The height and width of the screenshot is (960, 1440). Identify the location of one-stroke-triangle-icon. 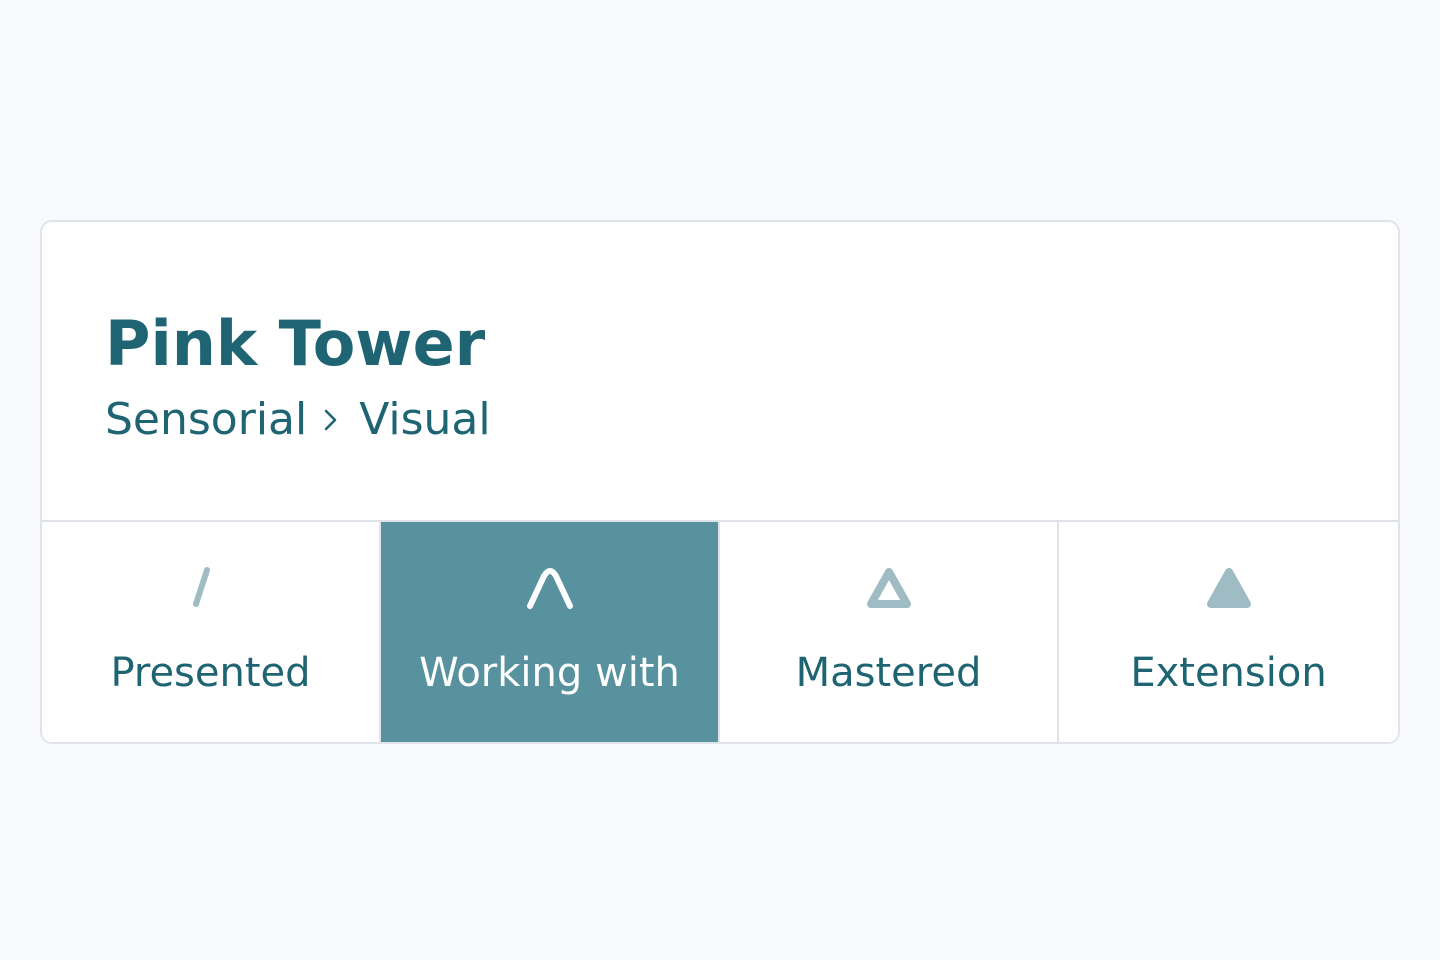
(201, 587).